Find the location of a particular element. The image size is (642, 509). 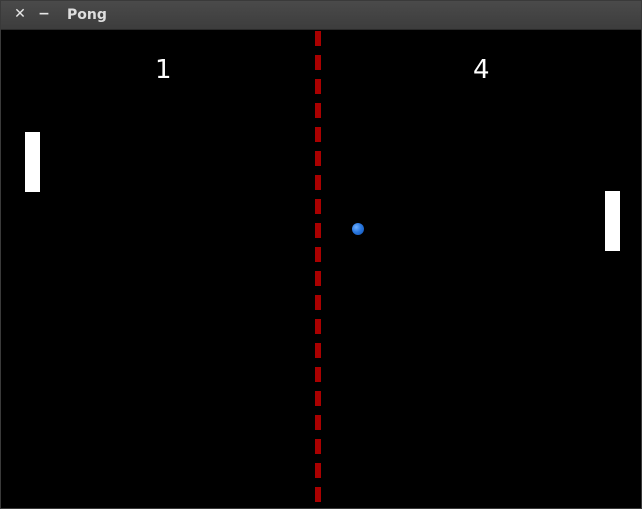

left-player-score: 1 is located at coordinates (163, 70).